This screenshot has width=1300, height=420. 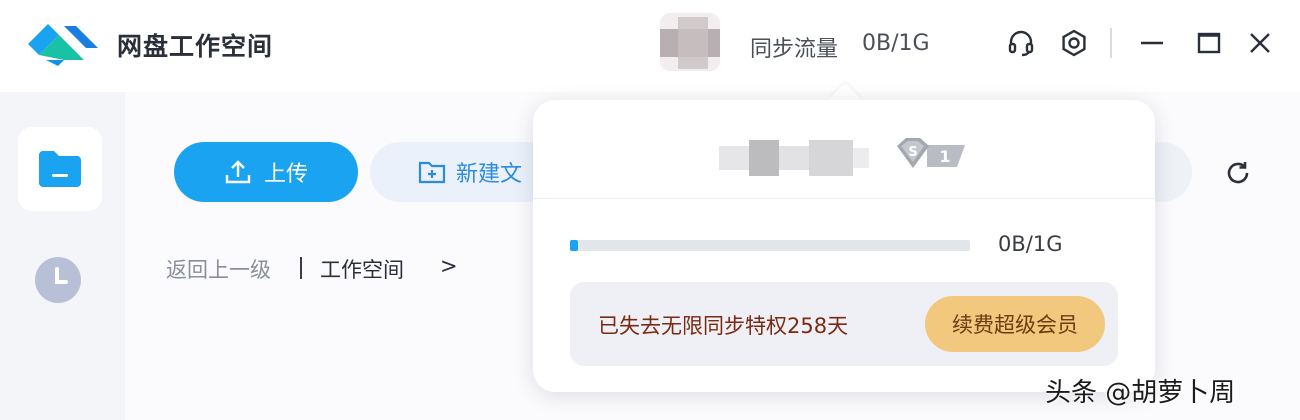 I want to click on sync-usage-value: 0B/1G, so click(x=1030, y=244).